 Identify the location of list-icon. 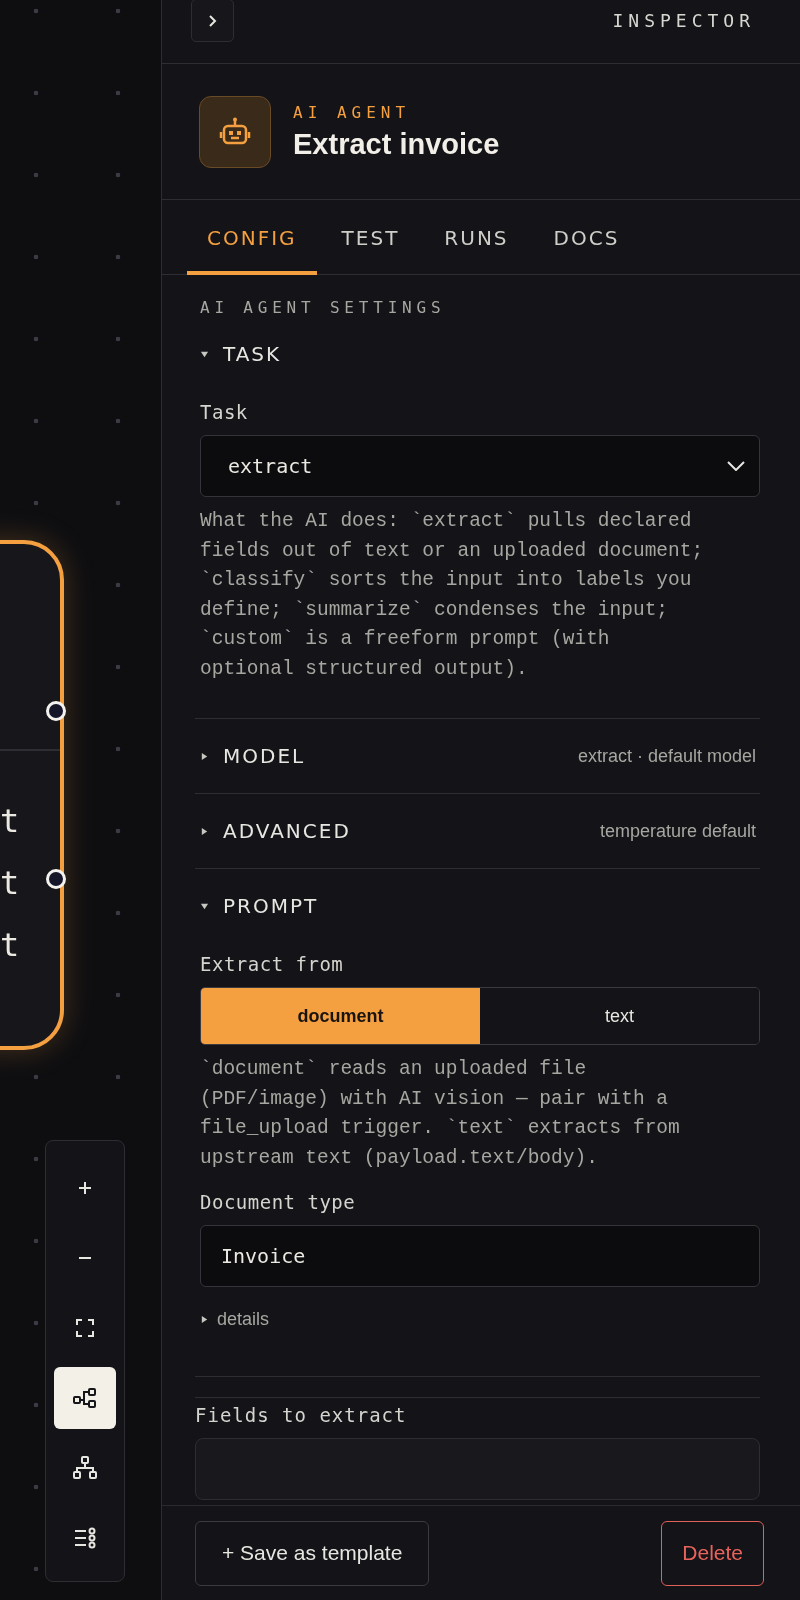
(85, 1538).